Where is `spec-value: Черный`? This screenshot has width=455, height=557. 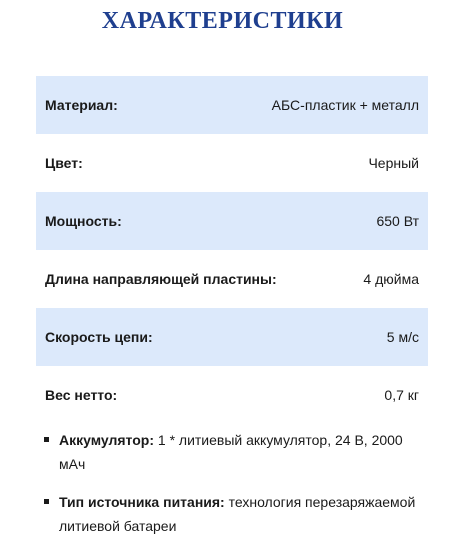 spec-value: Черный is located at coordinates (393, 163).